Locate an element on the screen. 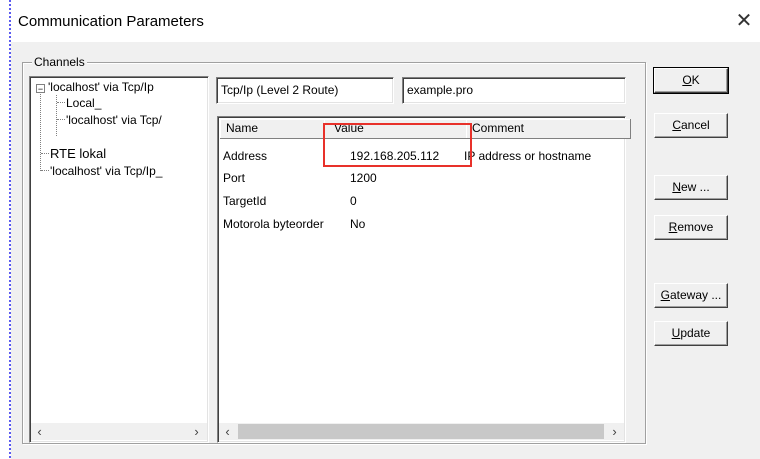 This screenshot has width=760, height=459. param-value: No is located at coordinates (357, 224).